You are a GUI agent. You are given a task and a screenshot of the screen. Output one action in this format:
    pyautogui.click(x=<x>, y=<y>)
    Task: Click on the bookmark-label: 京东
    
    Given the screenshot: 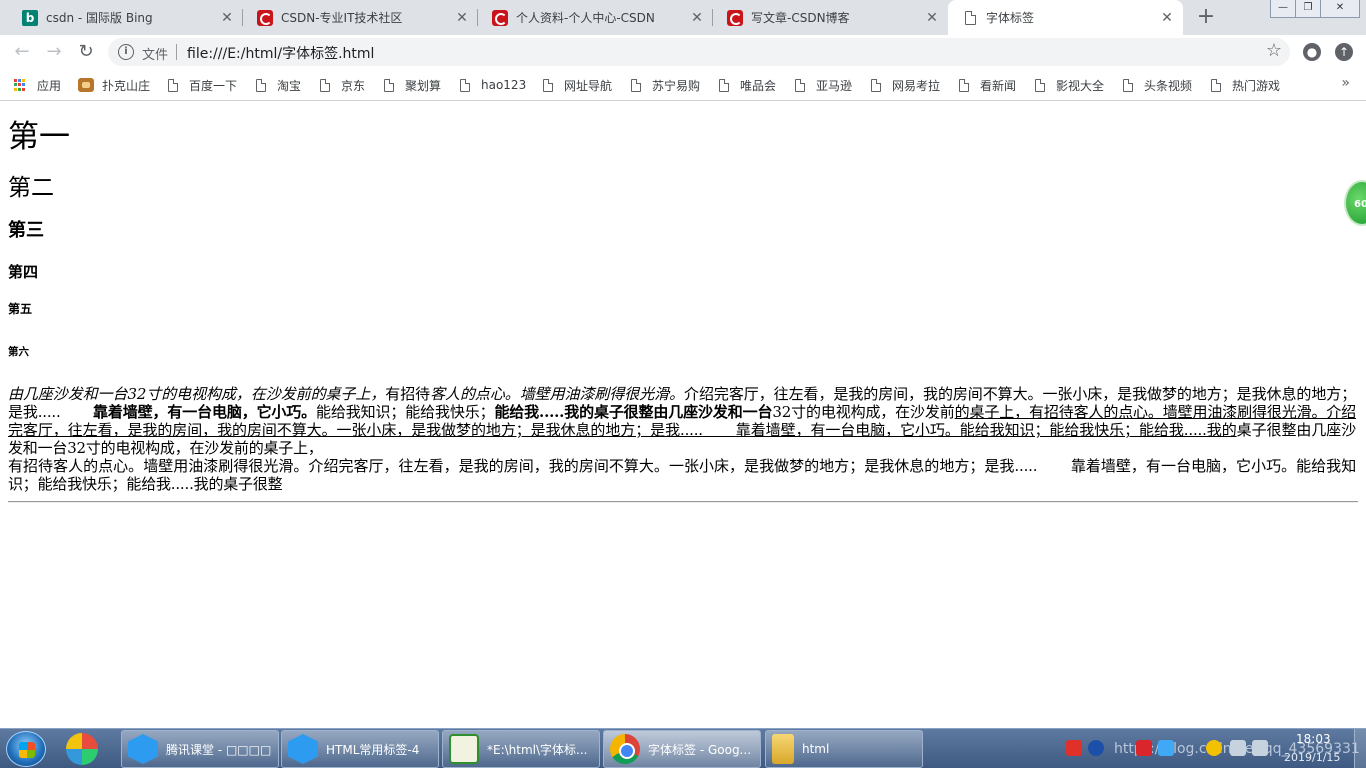 What is the action you would take?
    pyautogui.click(x=353, y=85)
    